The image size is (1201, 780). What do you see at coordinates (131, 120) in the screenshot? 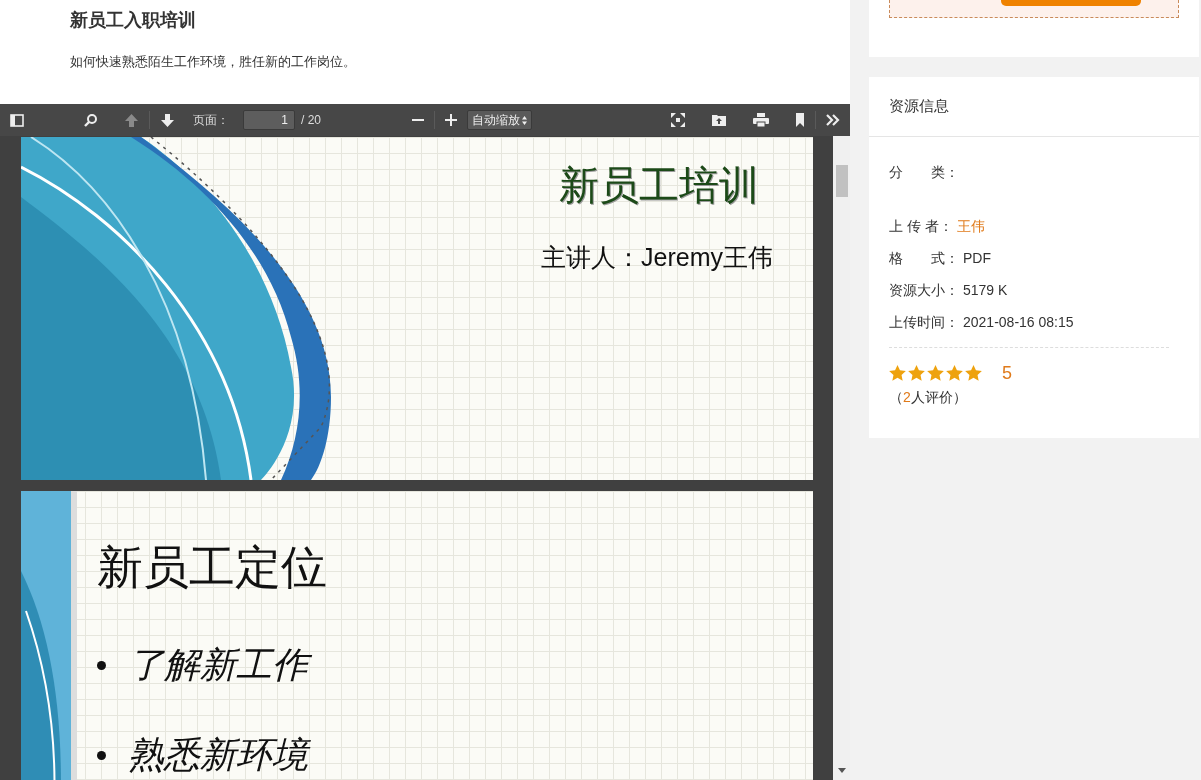
I see `up-arrow-icon` at bounding box center [131, 120].